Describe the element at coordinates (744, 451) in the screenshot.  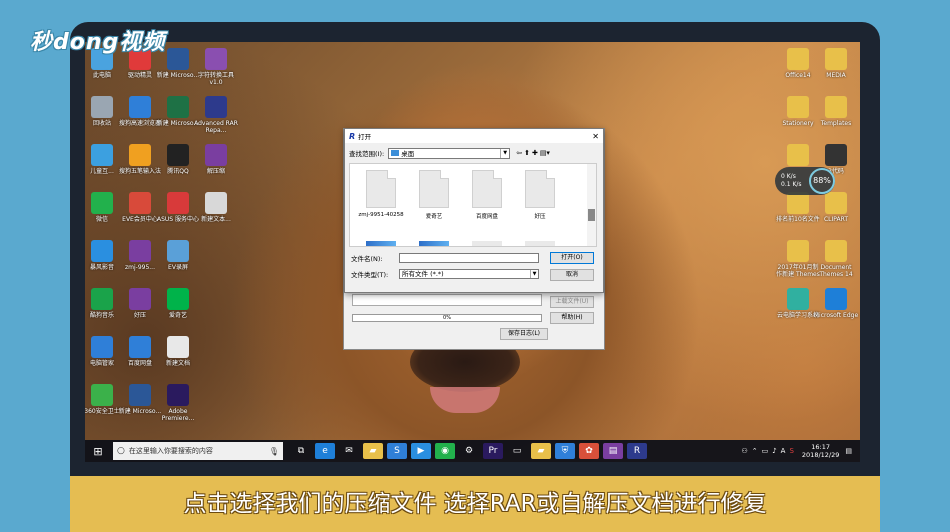
I see `people-icon: ⚇` at that location.